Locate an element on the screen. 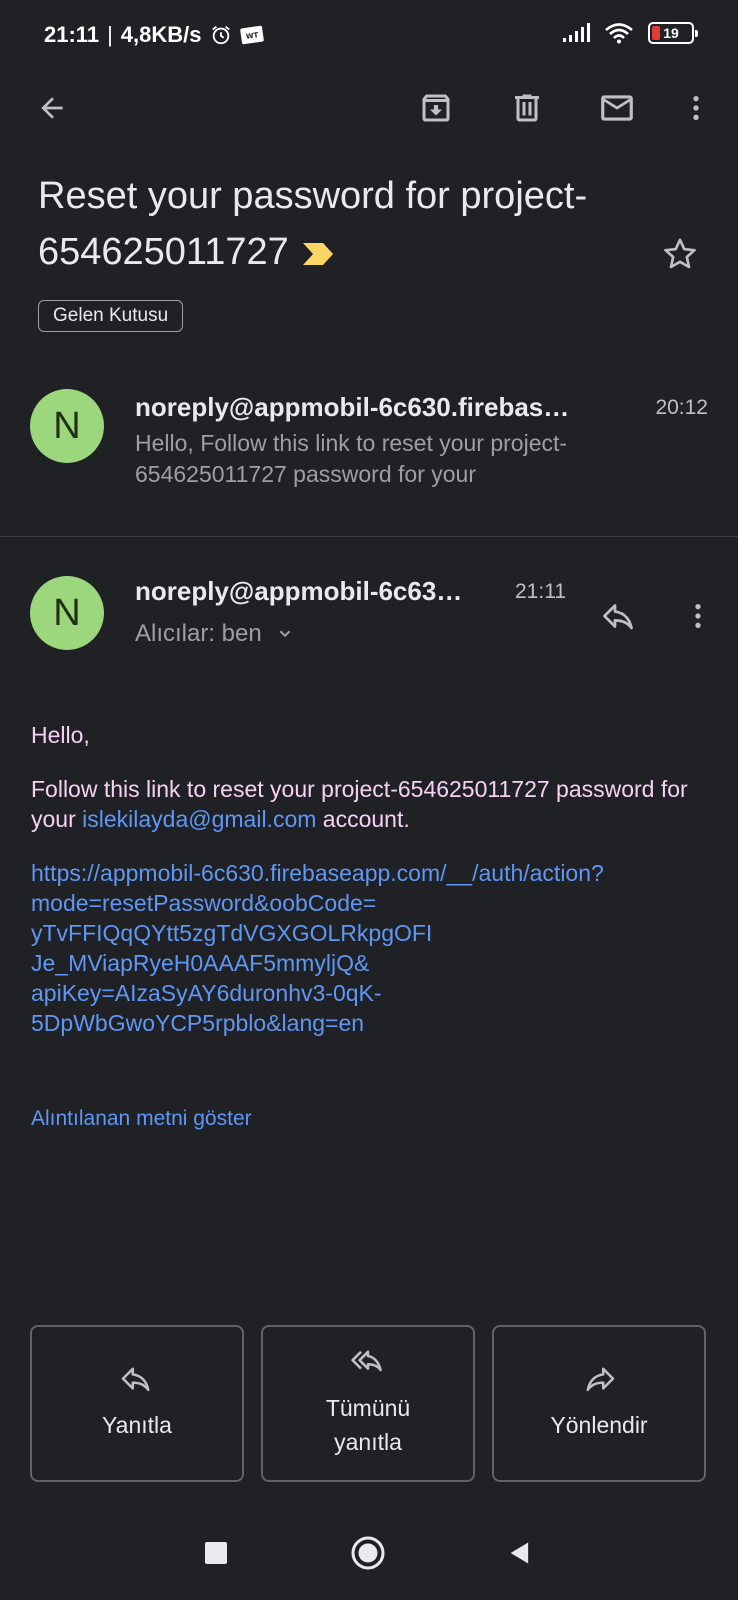 The height and width of the screenshot is (1600, 738). signal-icon is located at coordinates (576, 32).